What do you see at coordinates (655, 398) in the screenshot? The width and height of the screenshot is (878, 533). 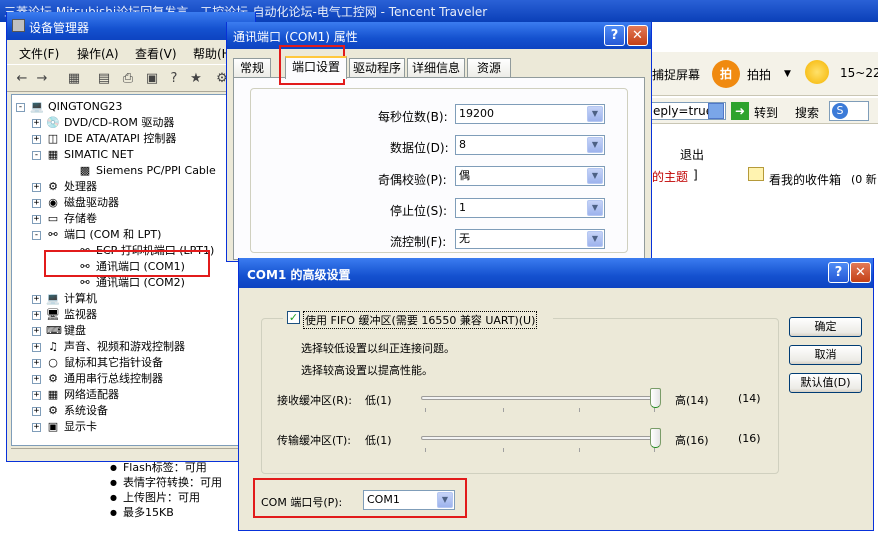 I see `receive-slider-thumb` at bounding box center [655, 398].